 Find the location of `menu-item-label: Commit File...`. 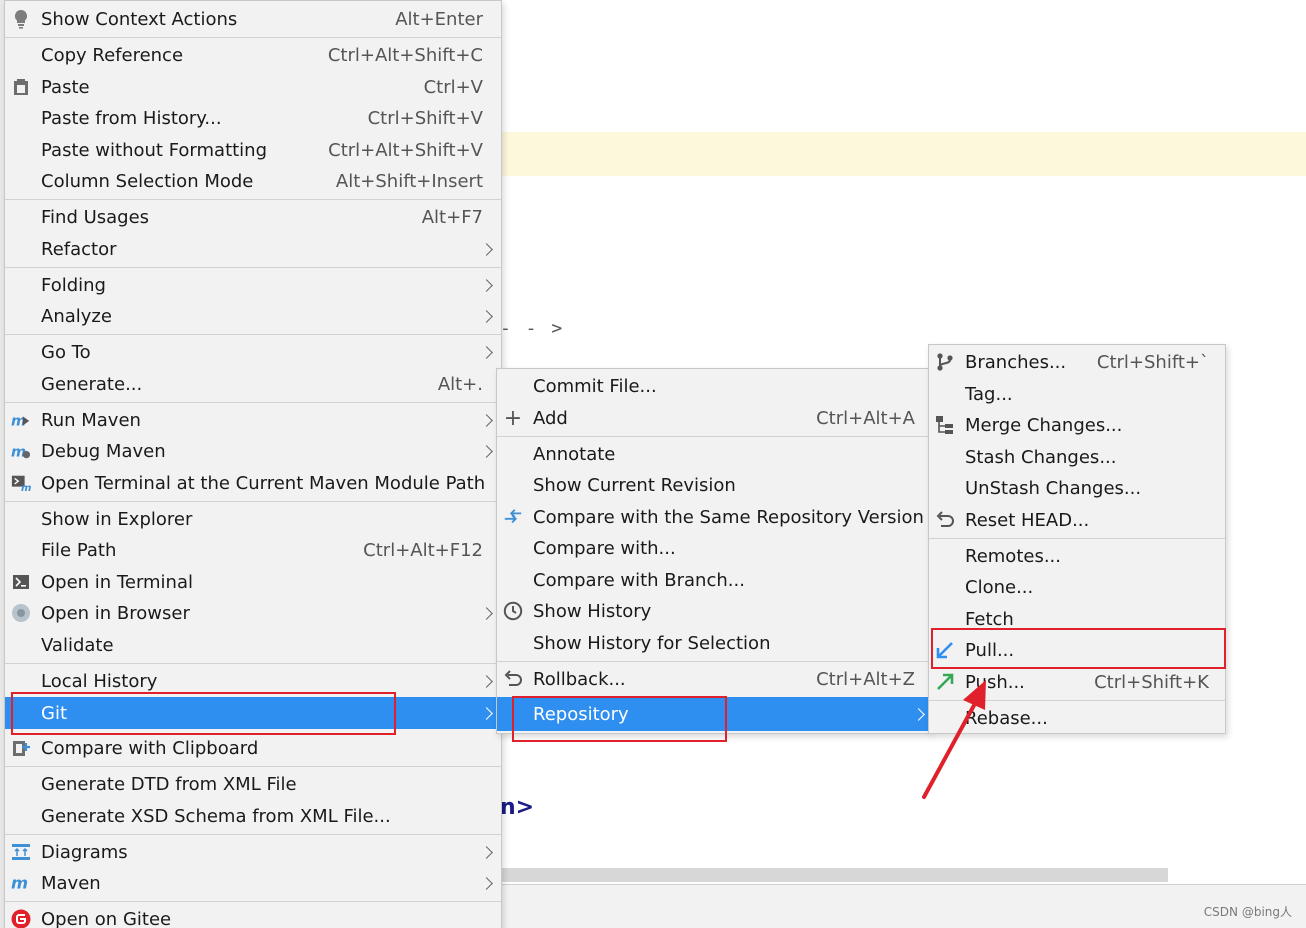

menu-item-label: Commit File... is located at coordinates (595, 386).